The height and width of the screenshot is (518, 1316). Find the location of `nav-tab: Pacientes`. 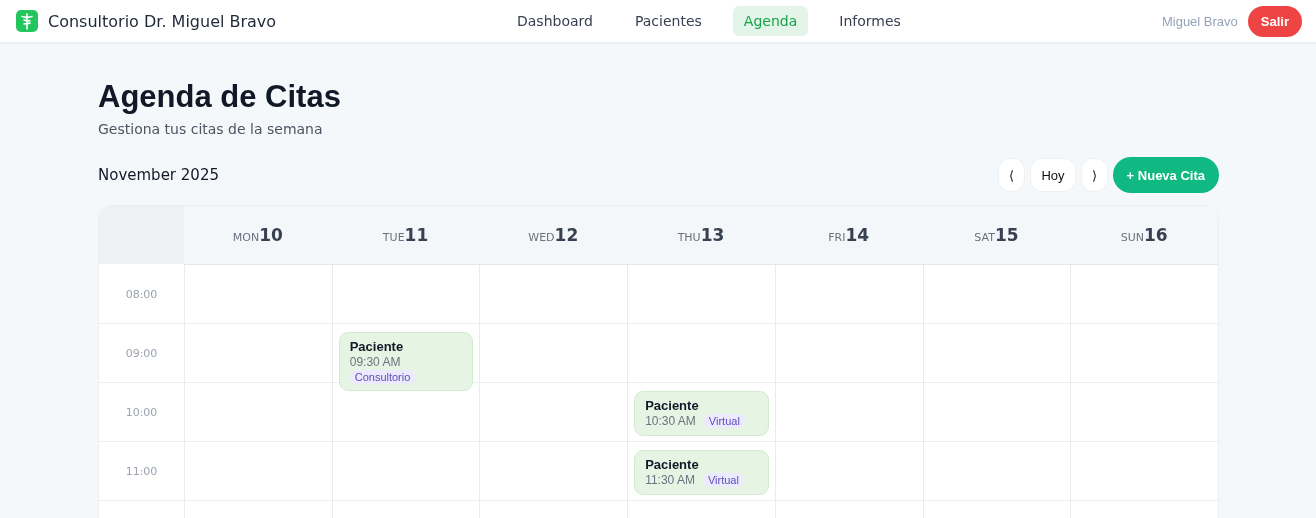

nav-tab: Pacientes is located at coordinates (668, 21).